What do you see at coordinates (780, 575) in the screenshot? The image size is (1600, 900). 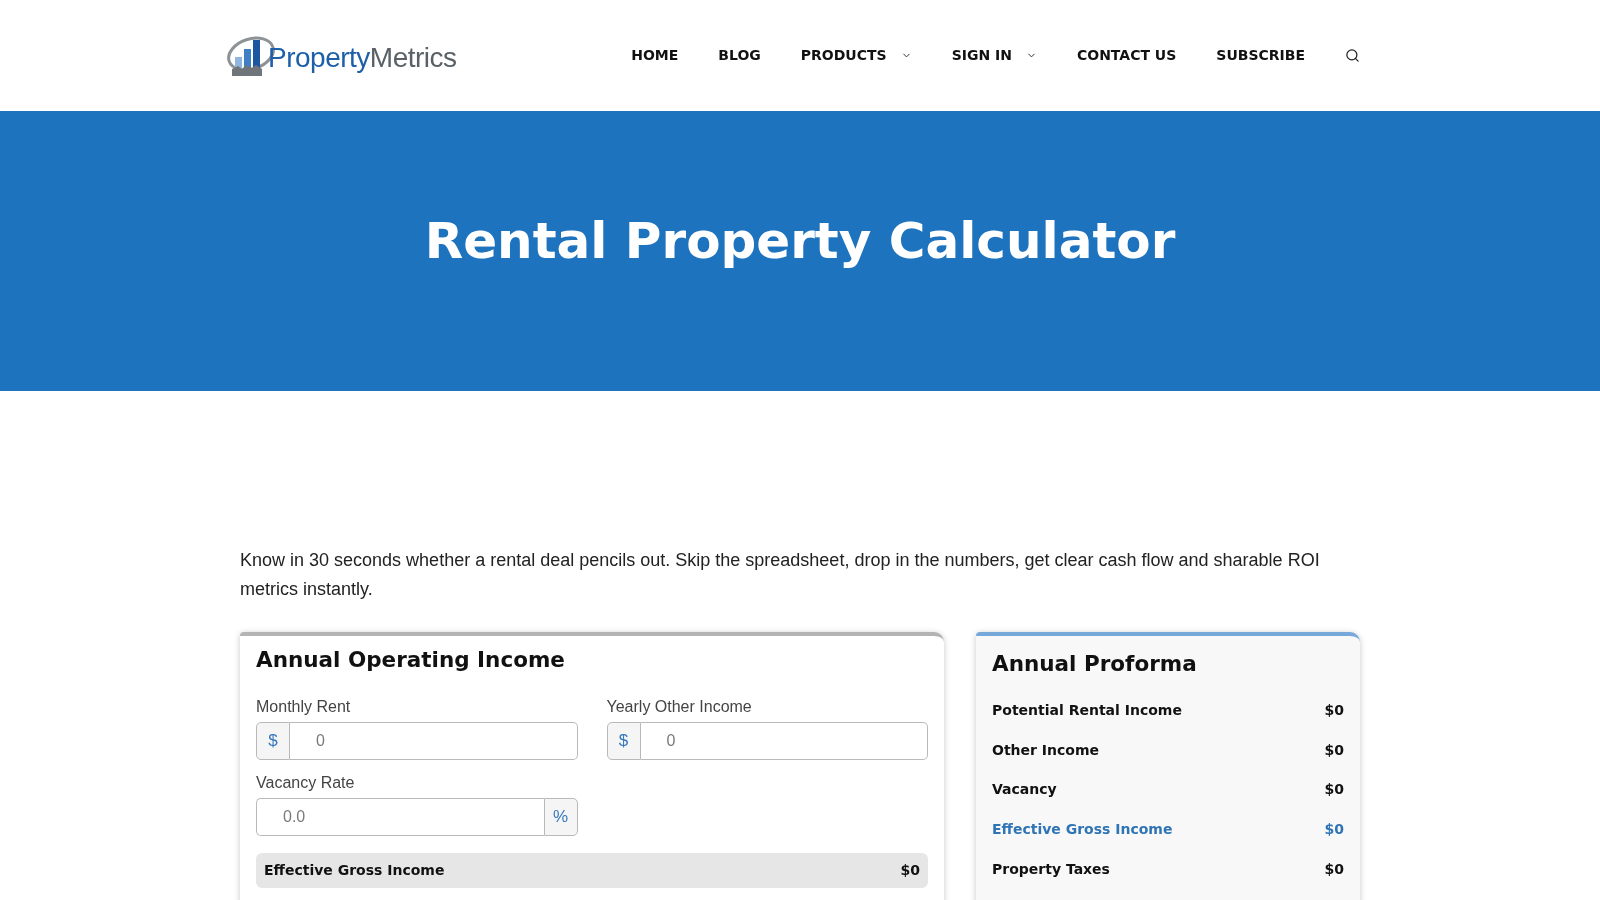 I see `intro-paragraph: Know in 30 seconds whether a rental deal pencils out. Skip the spreadsheet, drop in the numbers, get clear cash flow and sharable ROI metrics instantly.` at bounding box center [780, 575].